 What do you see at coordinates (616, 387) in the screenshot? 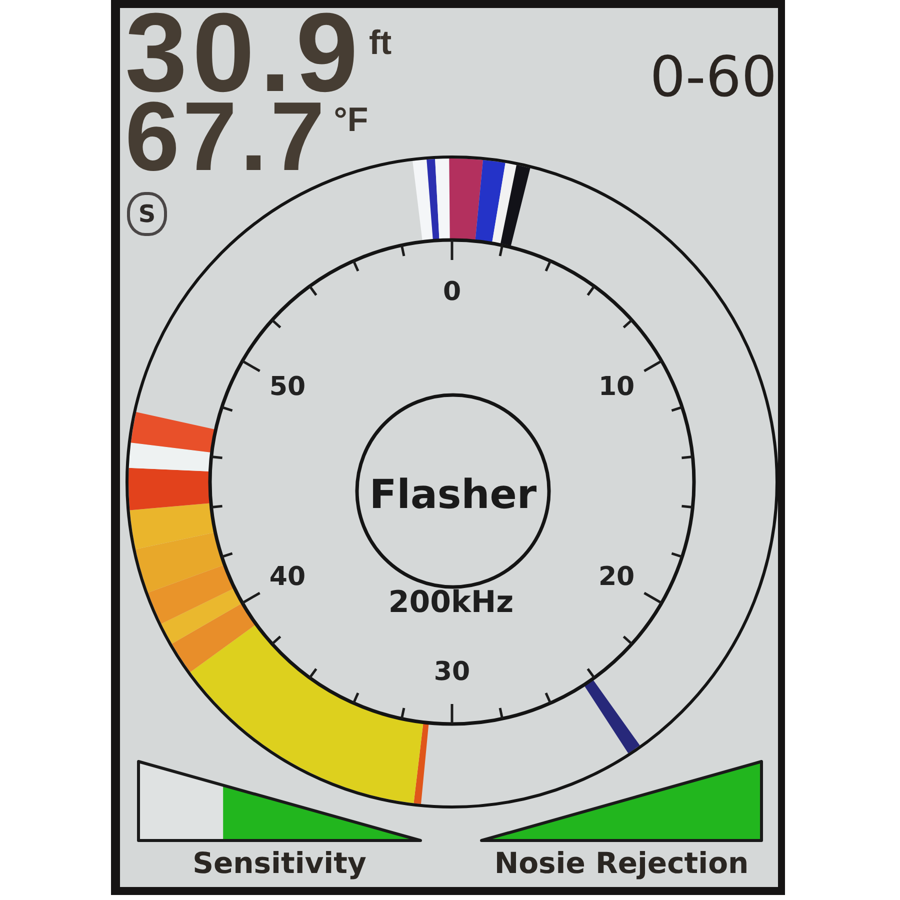
I see `scale-label: 10` at bounding box center [616, 387].